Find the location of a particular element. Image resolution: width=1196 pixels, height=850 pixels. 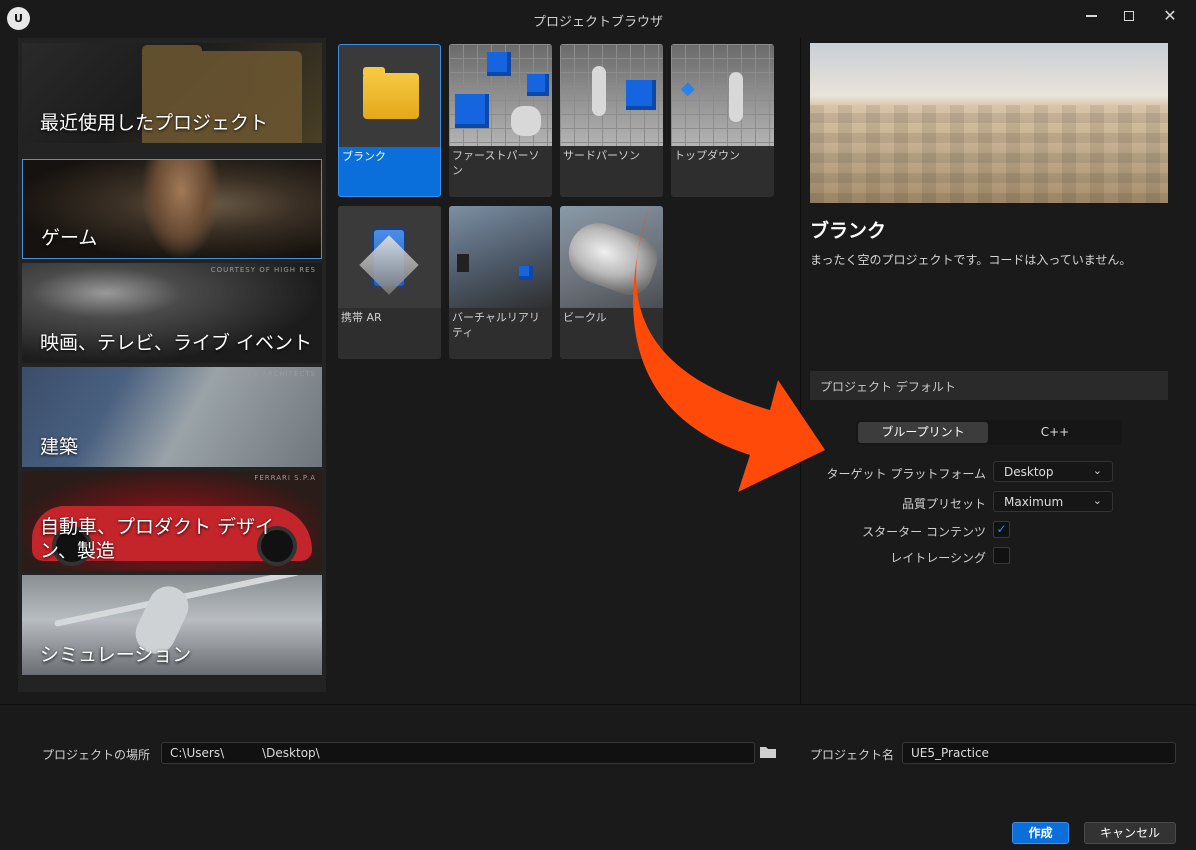

ar-object-icon is located at coordinates (389, 265).